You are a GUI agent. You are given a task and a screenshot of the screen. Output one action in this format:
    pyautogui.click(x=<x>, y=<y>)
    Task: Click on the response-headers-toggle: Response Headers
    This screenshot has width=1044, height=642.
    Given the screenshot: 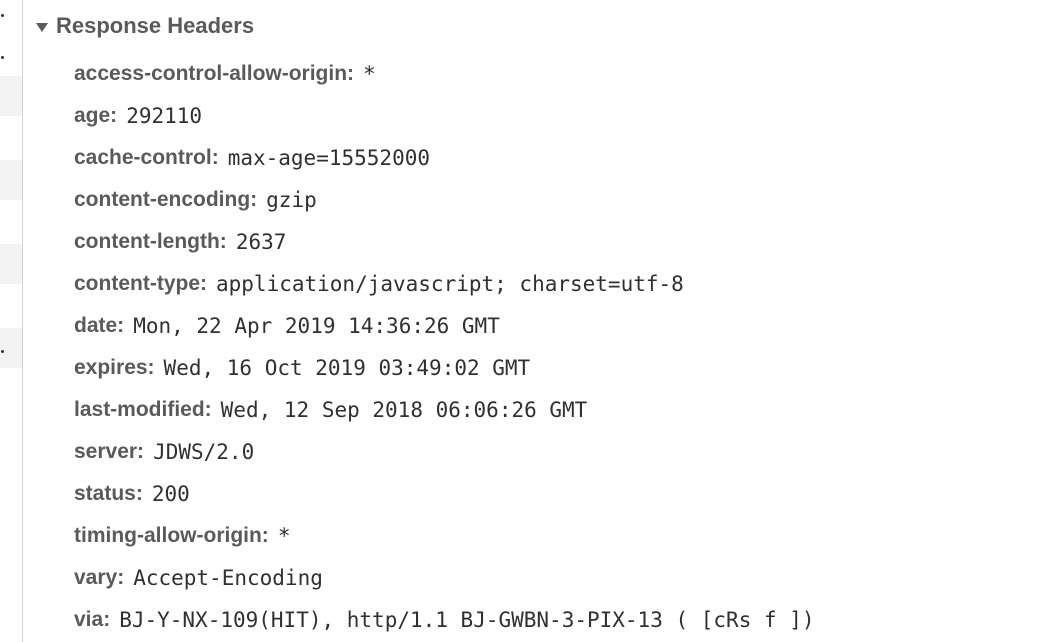 What is the action you would take?
    pyautogui.click(x=145, y=26)
    